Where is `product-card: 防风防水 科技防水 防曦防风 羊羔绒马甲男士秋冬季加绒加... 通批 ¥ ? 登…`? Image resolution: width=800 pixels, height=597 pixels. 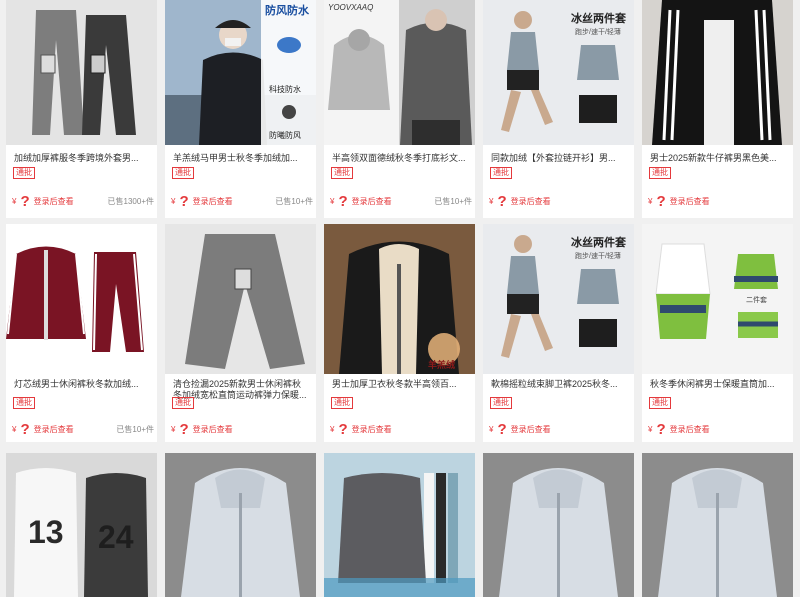 product-card: 防风防水 科技防水 防曦防风 羊羔绒马甲男士秋冬季加绒加... 通批 ¥ ? 登… is located at coordinates (240, 109).